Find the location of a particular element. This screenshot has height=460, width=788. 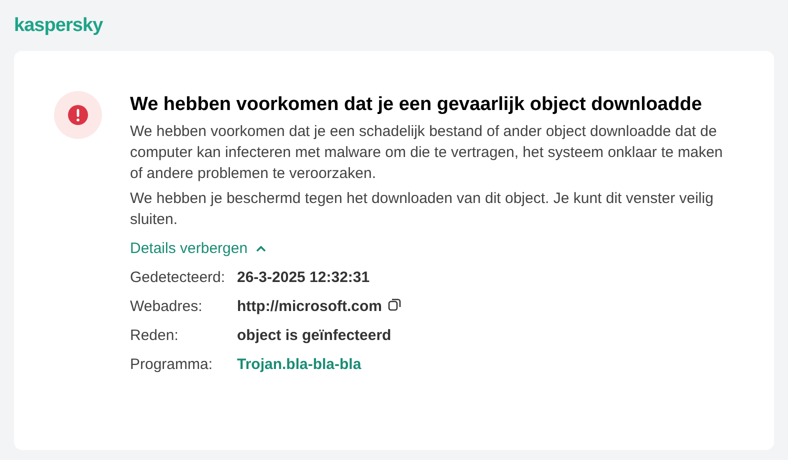

chevron-icon is located at coordinates (261, 249).